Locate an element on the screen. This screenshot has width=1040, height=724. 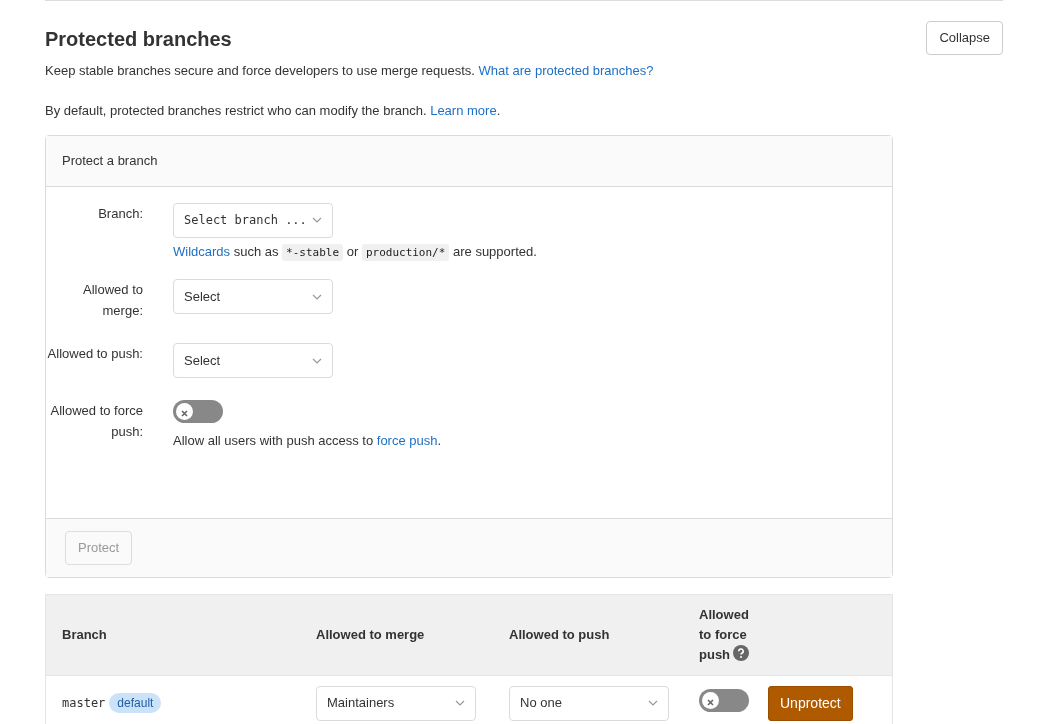
dropdown: Maintainers is located at coordinates (396, 703).